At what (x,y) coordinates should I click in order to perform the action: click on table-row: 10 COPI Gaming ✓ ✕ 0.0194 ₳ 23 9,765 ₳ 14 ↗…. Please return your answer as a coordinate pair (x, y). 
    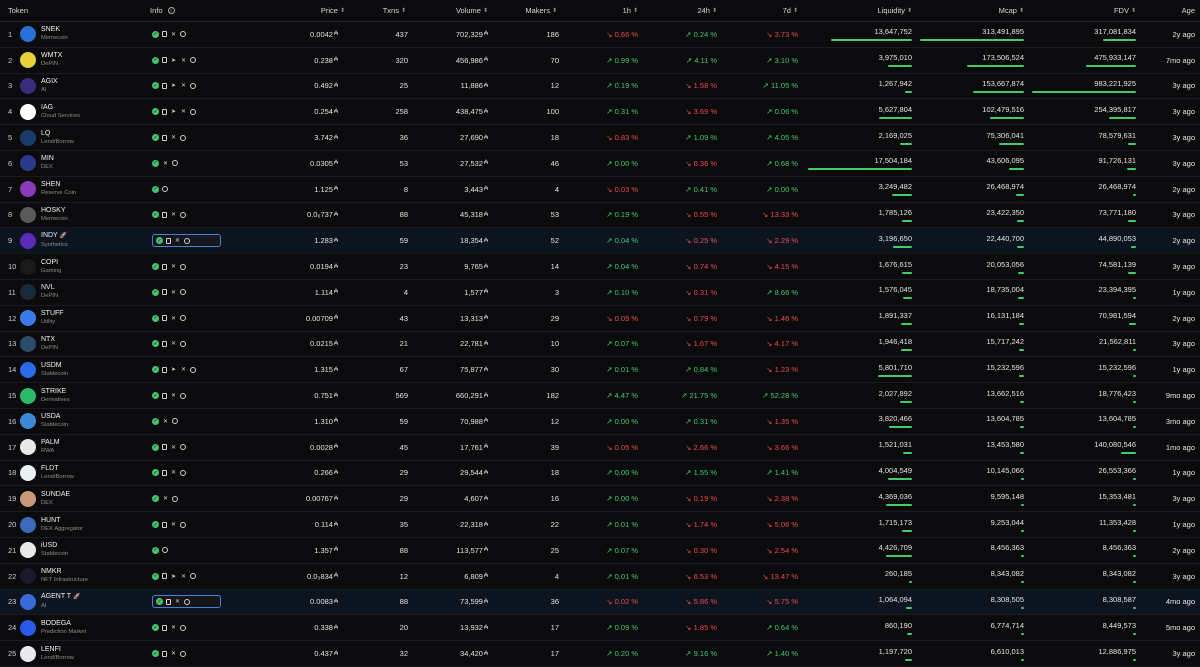
    Looking at the image, I should click on (600, 267).